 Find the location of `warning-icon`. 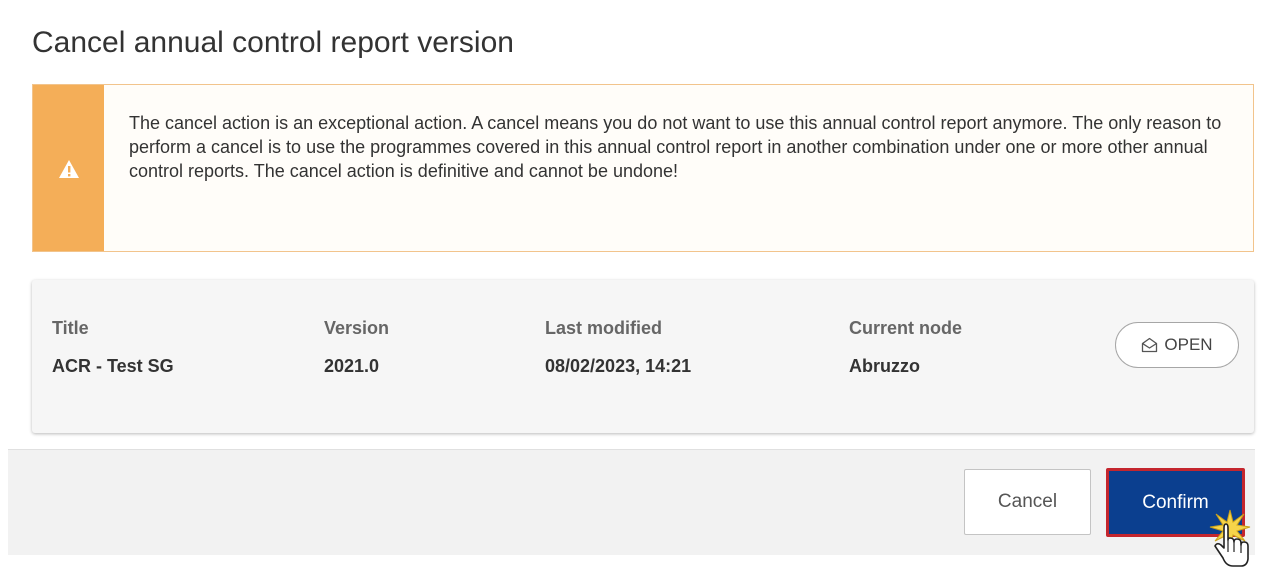

warning-icon is located at coordinates (69, 169).